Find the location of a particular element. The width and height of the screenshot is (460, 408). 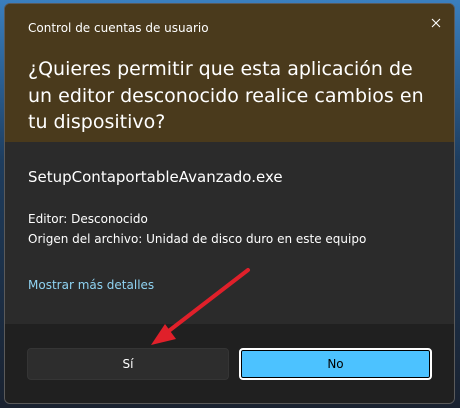

publisher-info: Editor: Desconocido is located at coordinates (88, 219).